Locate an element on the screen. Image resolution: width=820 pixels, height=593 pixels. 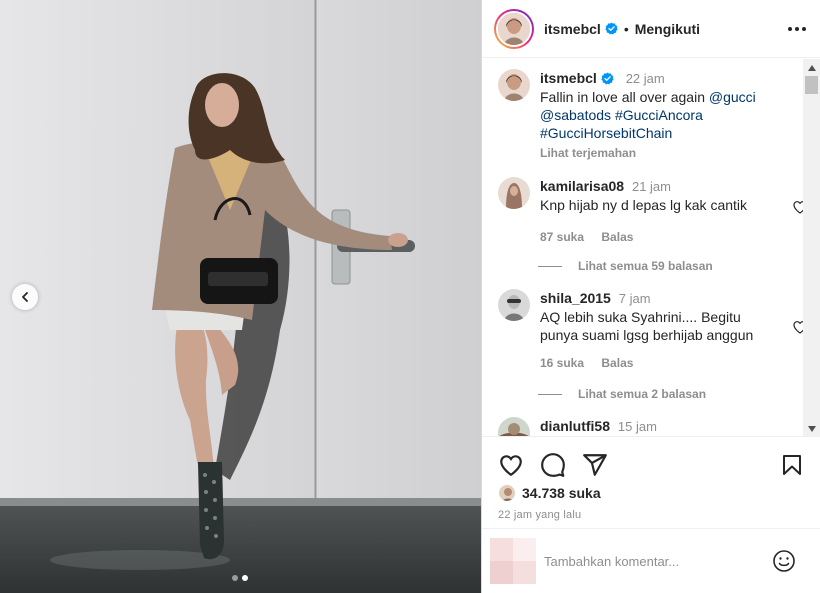
view-replies-label: Lihat semua 2 balasan is located at coordinates (642, 394).